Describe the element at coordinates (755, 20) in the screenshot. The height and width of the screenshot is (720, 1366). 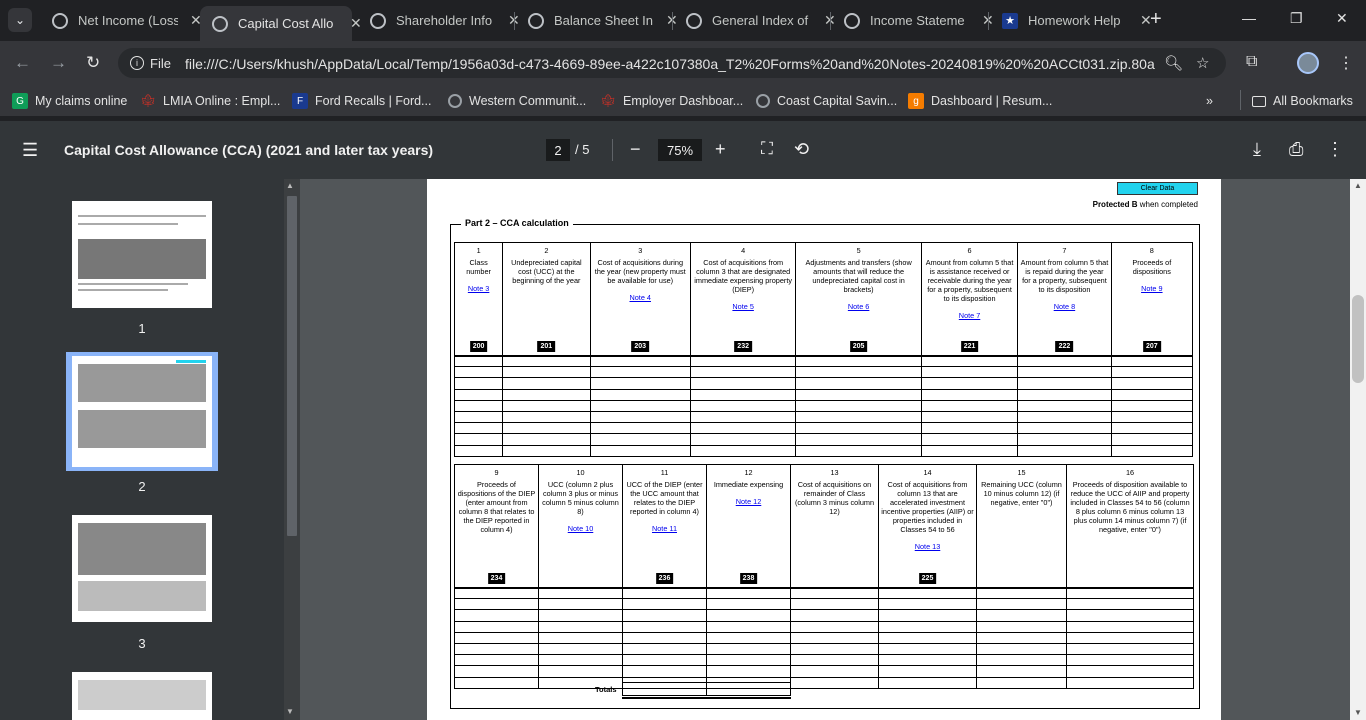
I see `tab-5: General Index of✕` at that location.